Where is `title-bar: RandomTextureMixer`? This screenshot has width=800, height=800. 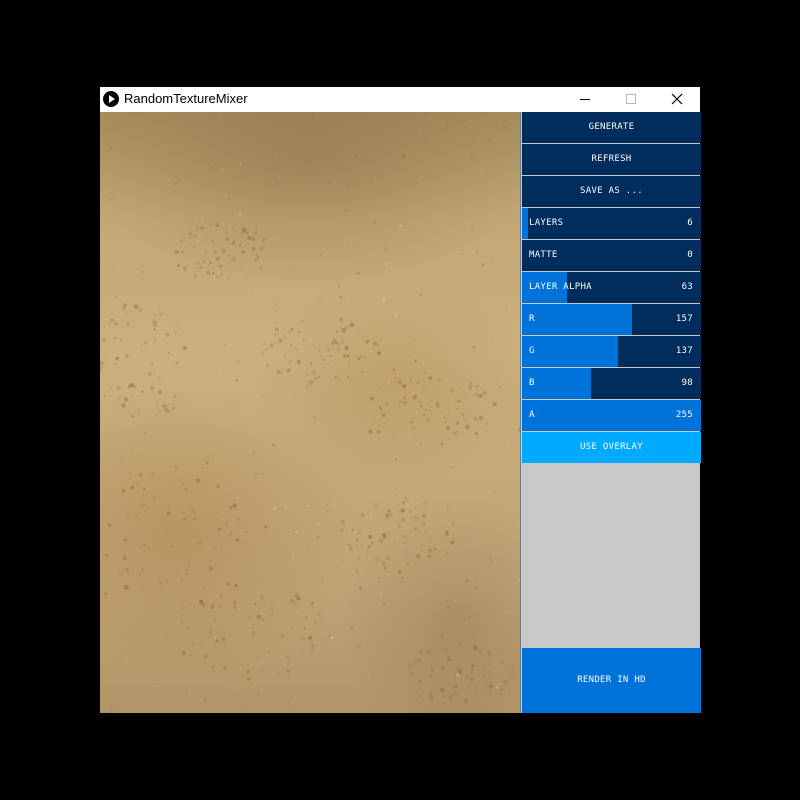
title-bar: RandomTextureMixer is located at coordinates (400, 99).